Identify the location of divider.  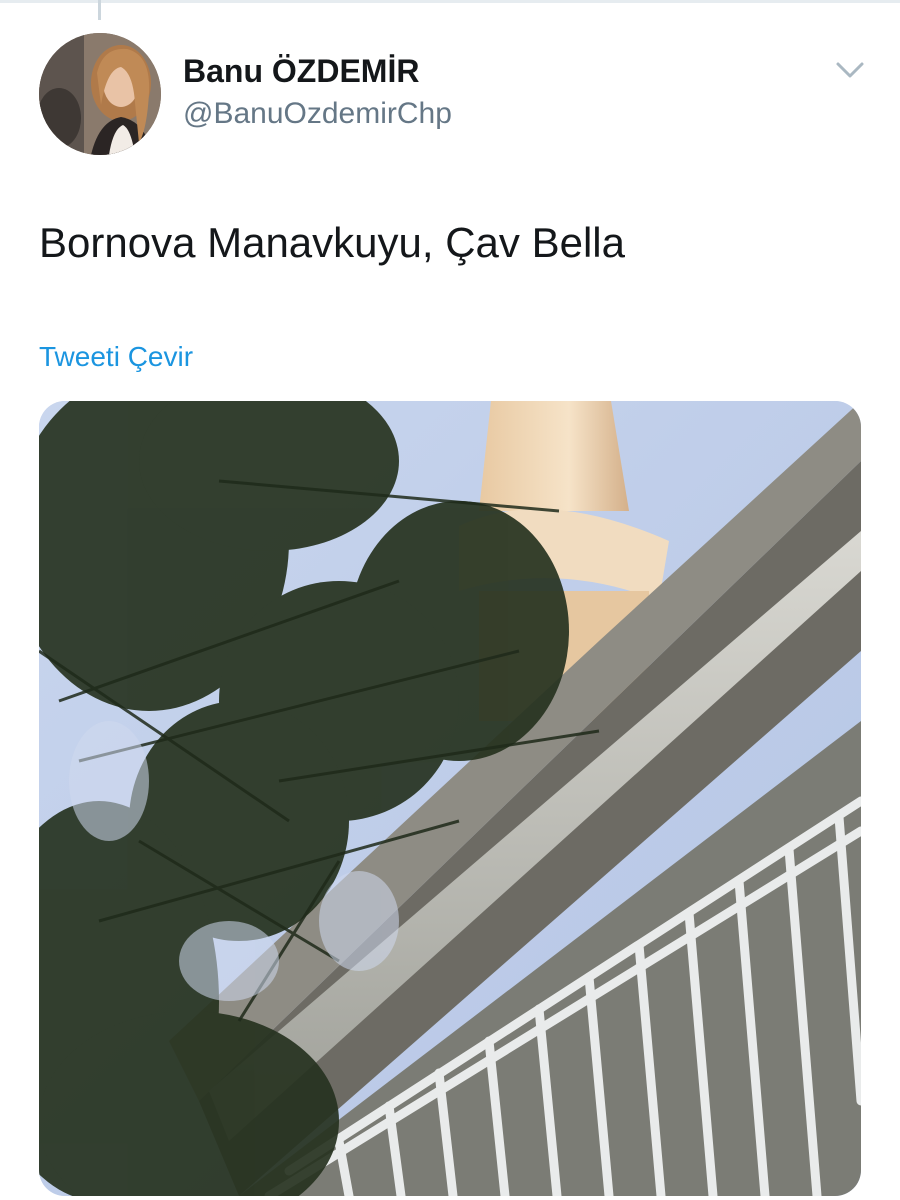
(450, 1).